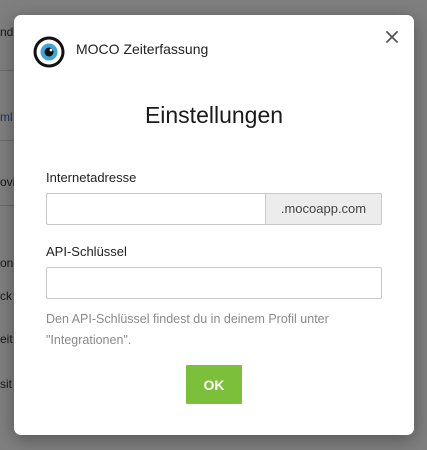 The image size is (427, 450). Describe the element at coordinates (155, 209) in the screenshot. I see `url-input` at that location.